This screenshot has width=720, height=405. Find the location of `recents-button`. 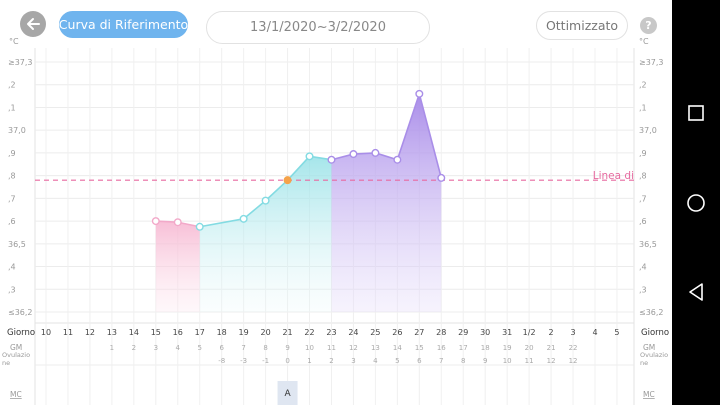

recents-button is located at coordinates (696, 113).